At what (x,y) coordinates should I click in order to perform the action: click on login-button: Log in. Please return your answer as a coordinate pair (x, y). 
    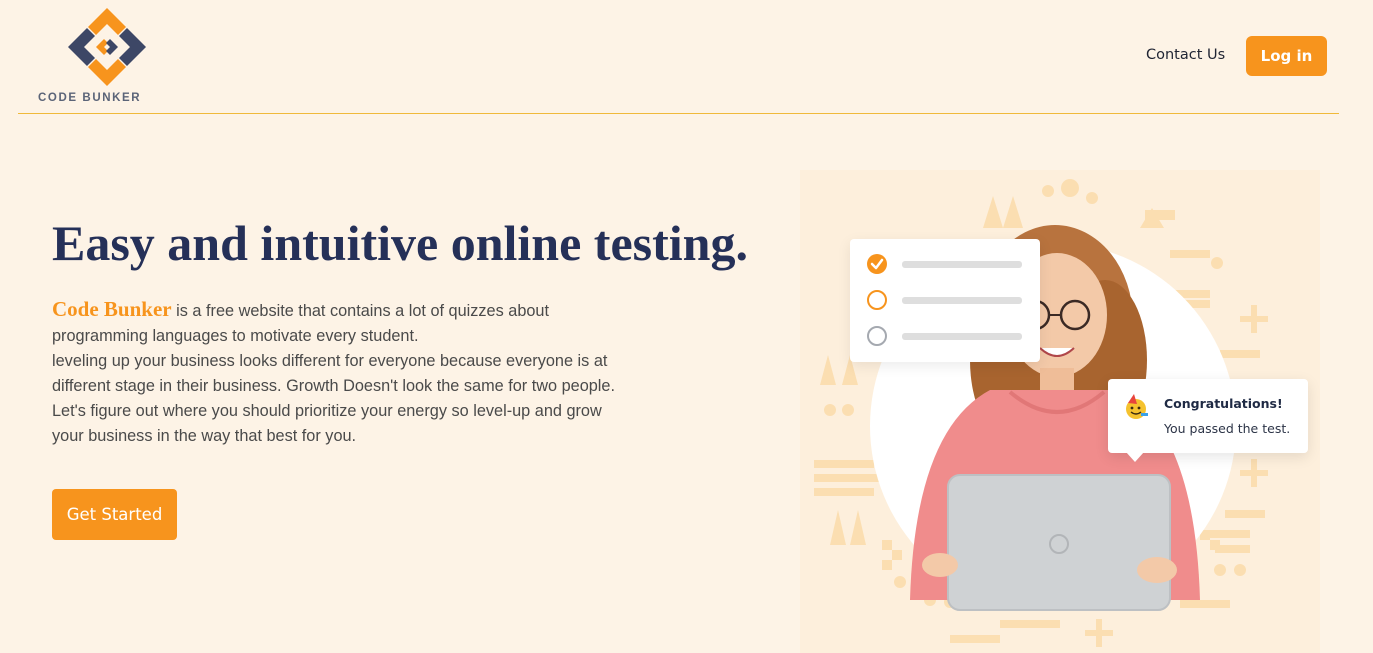
    Looking at the image, I should click on (1286, 56).